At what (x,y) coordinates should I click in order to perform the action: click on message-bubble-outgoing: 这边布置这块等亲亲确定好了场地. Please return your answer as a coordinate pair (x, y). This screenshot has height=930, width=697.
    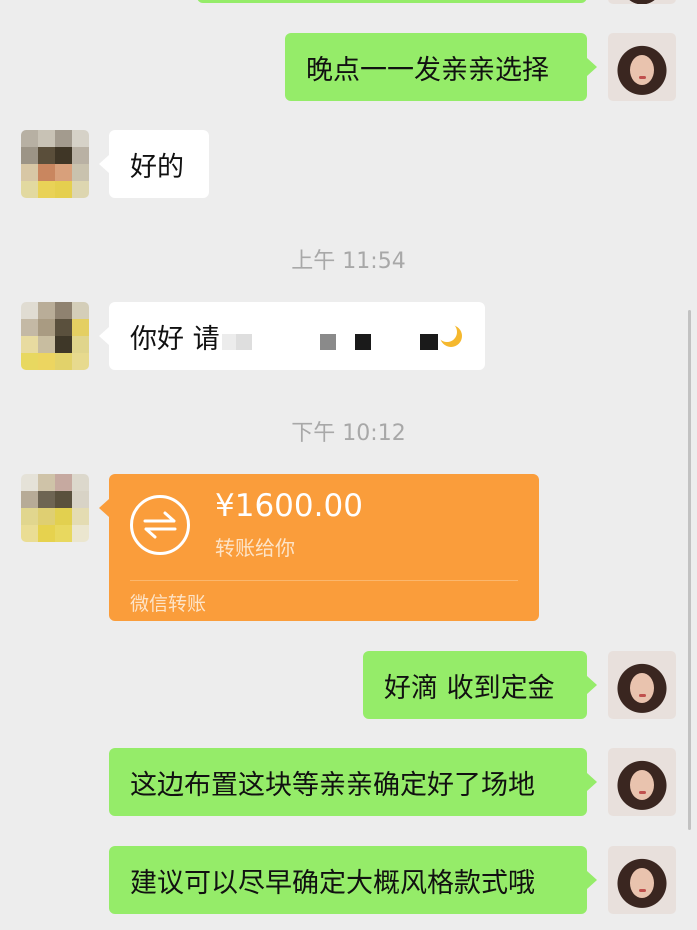
    Looking at the image, I should click on (348, 782).